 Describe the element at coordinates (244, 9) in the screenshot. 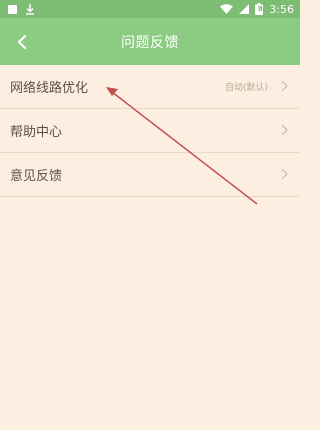

I see `cellular-signal-icon` at that location.